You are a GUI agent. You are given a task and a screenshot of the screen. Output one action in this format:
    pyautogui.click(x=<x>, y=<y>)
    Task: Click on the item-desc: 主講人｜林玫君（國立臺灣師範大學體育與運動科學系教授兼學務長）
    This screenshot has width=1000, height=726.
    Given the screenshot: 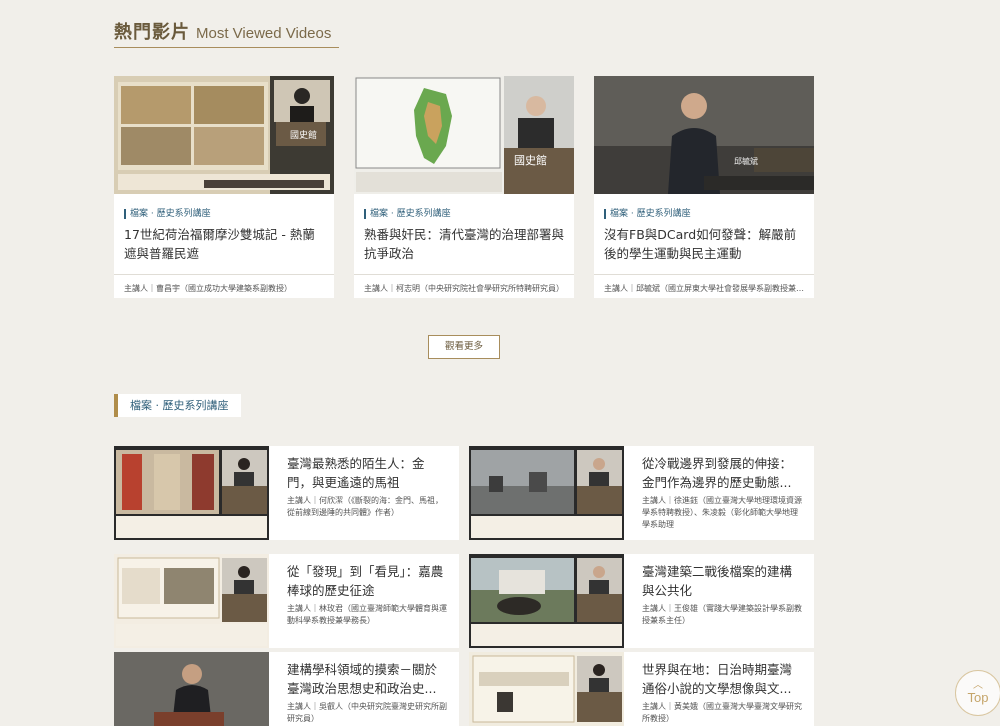 What is the action you would take?
    pyautogui.click(x=367, y=614)
    